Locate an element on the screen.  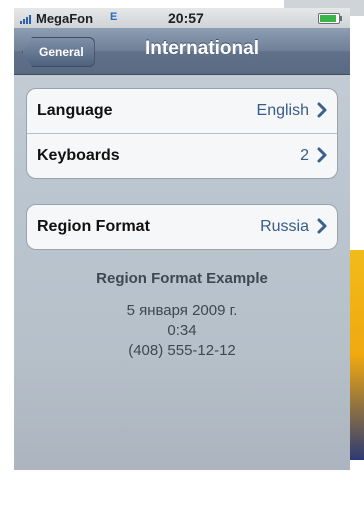
status-bar: MegaFon E 20:57 is located at coordinates (182, 18).